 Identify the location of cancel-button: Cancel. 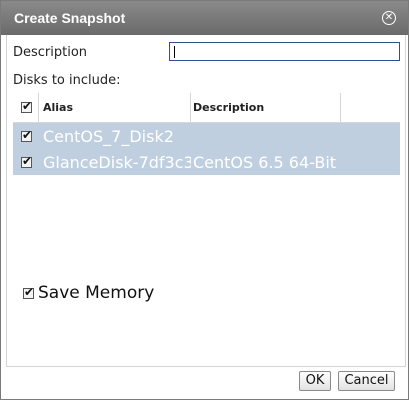
(366, 381).